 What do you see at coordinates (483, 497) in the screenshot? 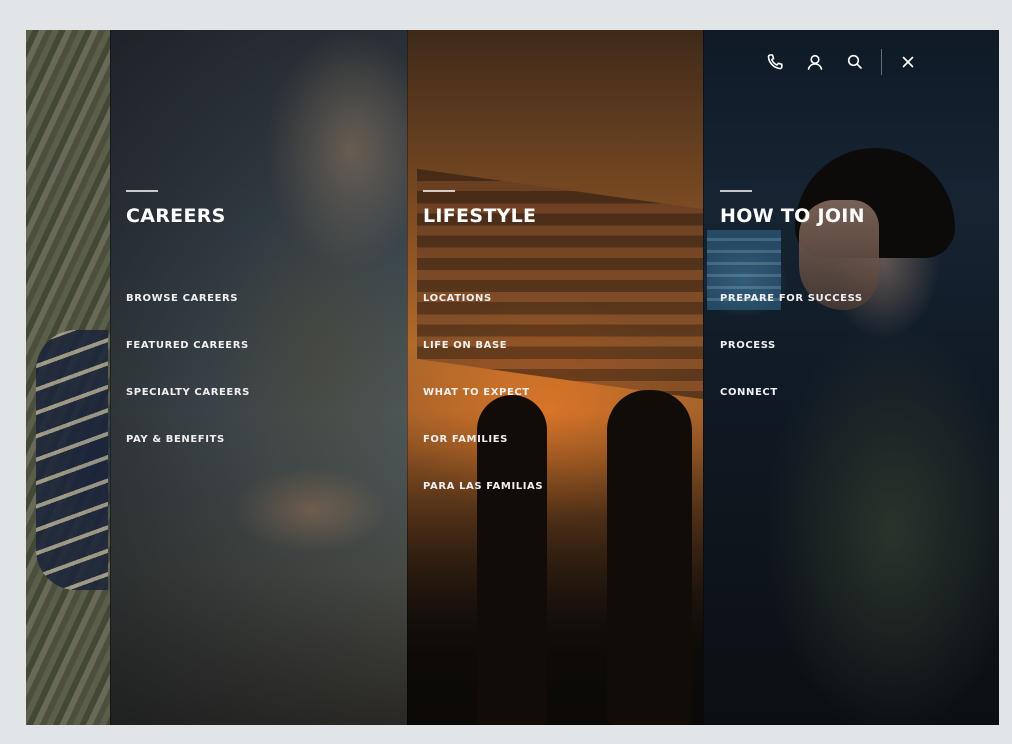
I see `list-item: PARA LAS FAMILIAS` at bounding box center [483, 497].